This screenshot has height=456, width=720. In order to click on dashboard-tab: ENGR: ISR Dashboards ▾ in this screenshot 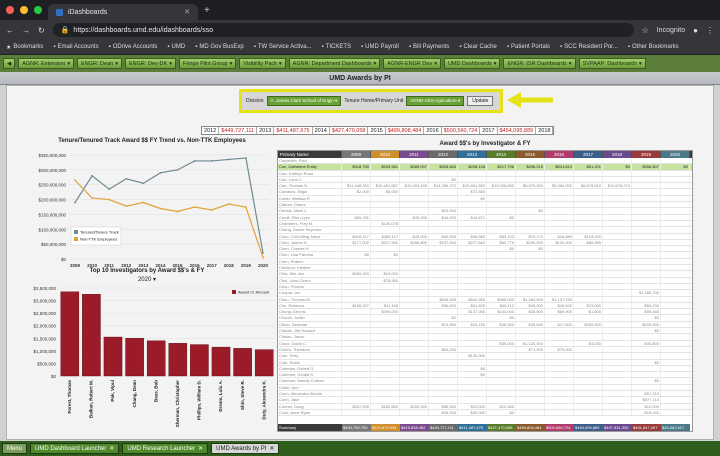, I will do `click(539, 63)`.